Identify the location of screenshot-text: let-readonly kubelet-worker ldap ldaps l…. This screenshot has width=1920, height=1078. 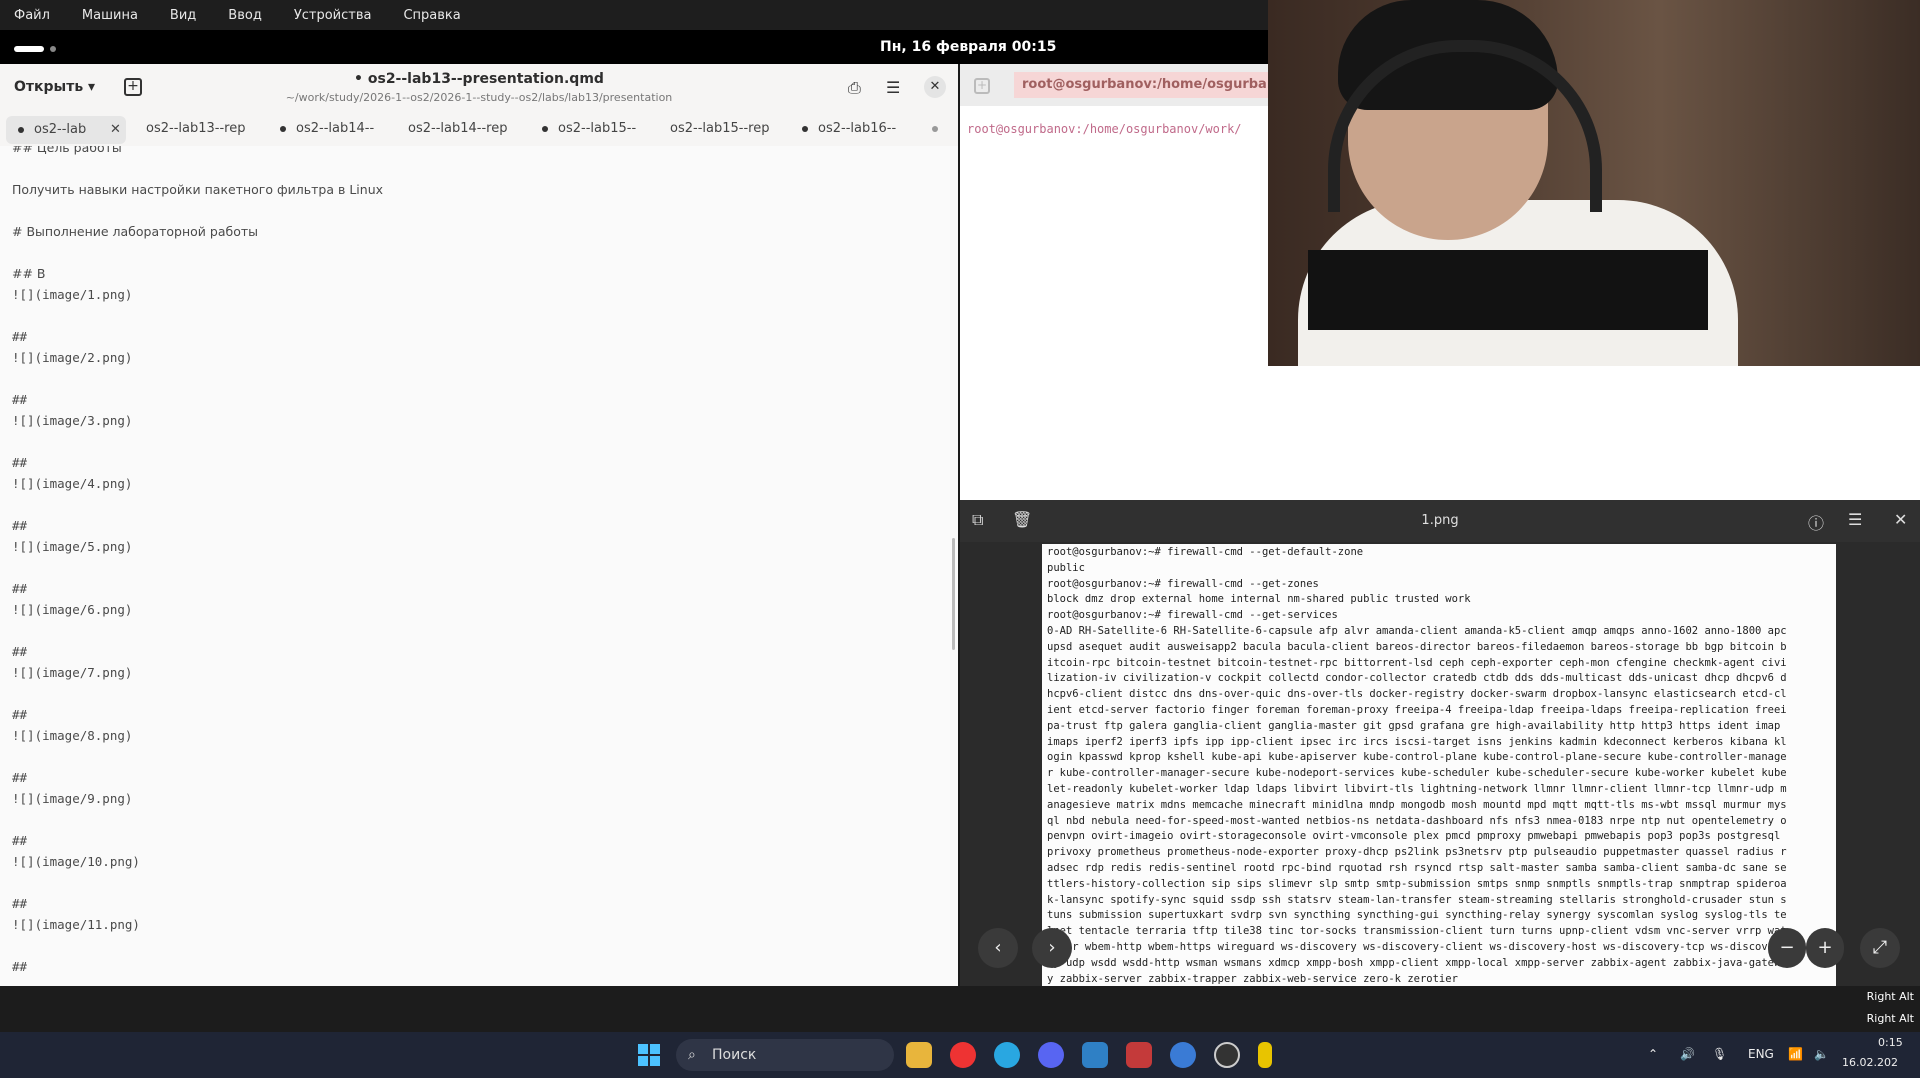
(1417, 789).